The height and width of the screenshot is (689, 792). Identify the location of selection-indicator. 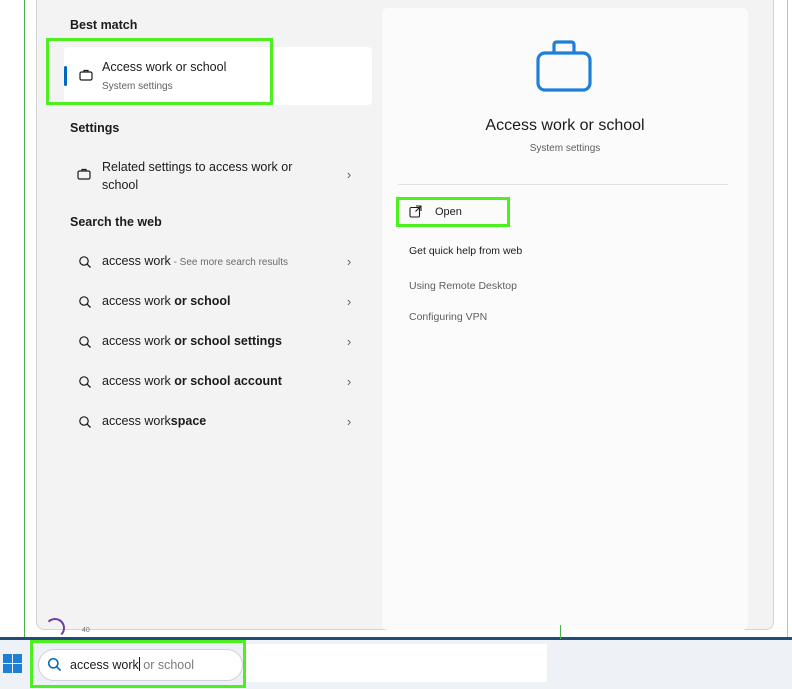
(65, 76).